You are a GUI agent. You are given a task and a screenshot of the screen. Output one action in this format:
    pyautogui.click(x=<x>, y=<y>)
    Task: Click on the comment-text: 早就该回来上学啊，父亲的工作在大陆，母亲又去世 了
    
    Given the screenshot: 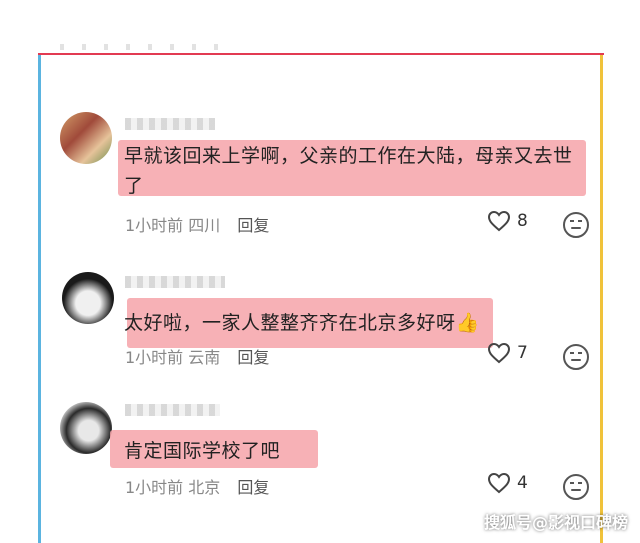 What is the action you would take?
    pyautogui.click(x=348, y=171)
    